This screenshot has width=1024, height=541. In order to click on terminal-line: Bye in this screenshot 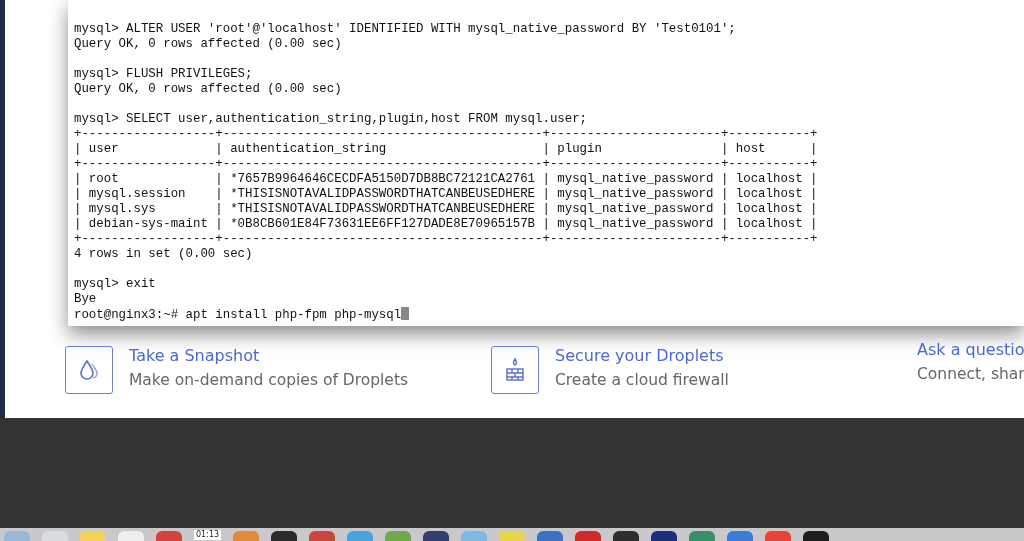, I will do `click(86, 299)`.